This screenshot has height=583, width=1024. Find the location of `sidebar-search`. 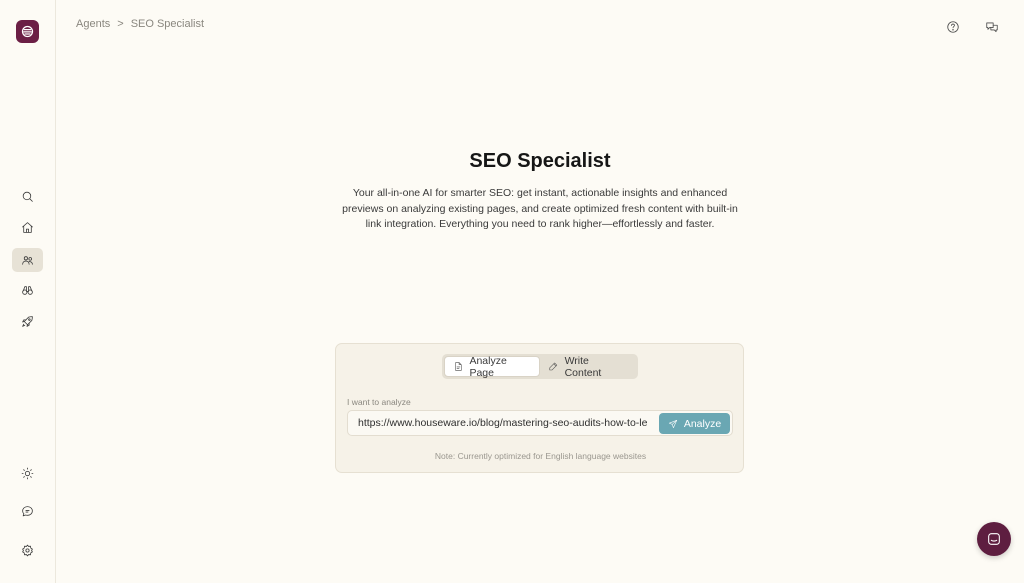

sidebar-search is located at coordinates (27, 196).